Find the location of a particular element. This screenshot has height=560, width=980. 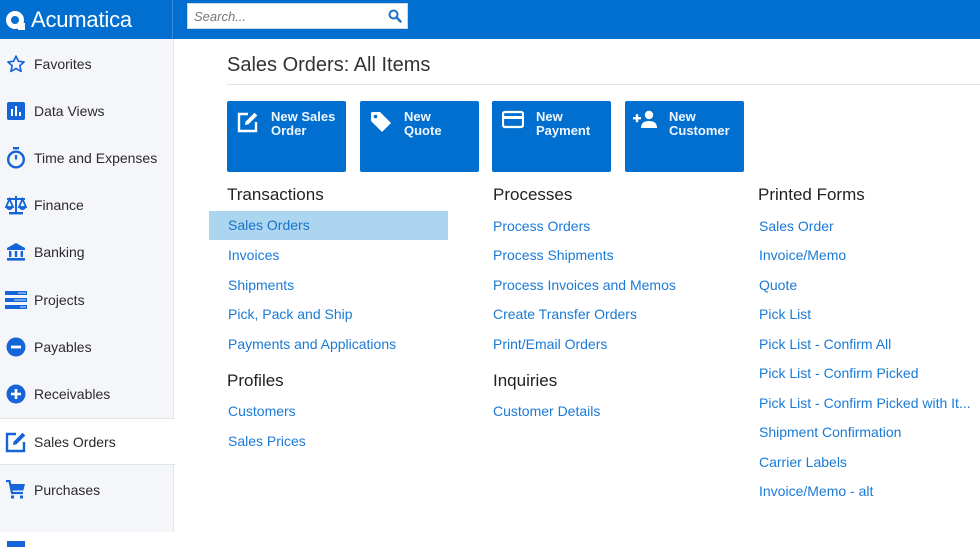

sidebar-item-projects: Projects is located at coordinates (86, 299).